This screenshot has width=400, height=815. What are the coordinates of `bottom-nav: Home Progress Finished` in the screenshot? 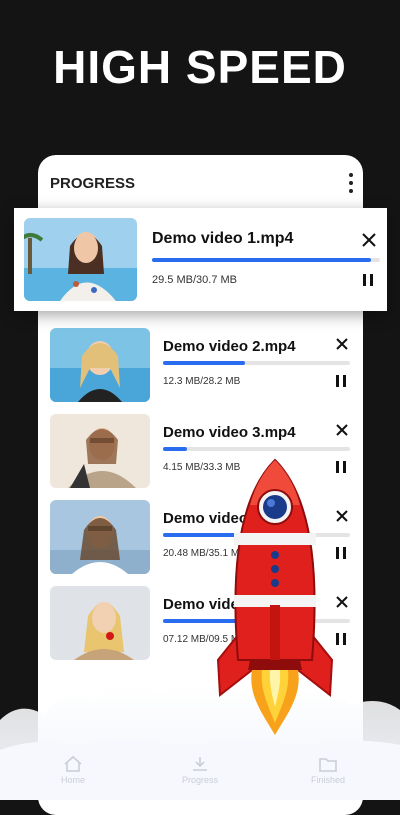 It's located at (200, 777).